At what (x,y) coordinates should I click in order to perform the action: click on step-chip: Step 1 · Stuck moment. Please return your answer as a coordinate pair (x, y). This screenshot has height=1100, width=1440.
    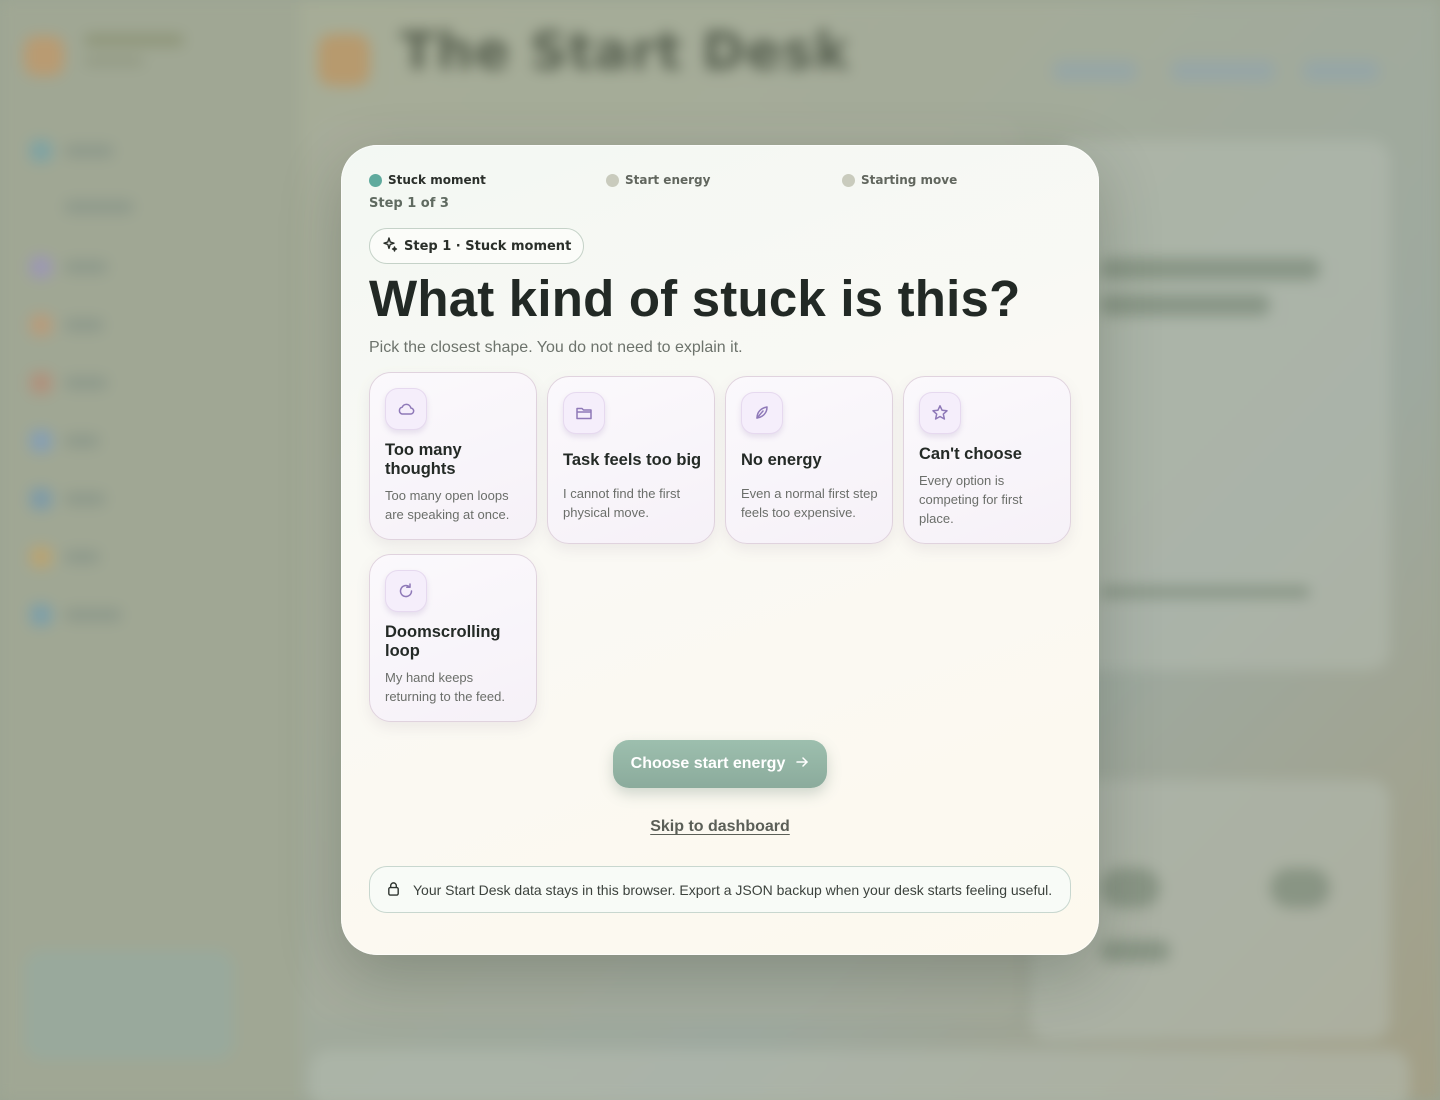
    Looking at the image, I should click on (477, 246).